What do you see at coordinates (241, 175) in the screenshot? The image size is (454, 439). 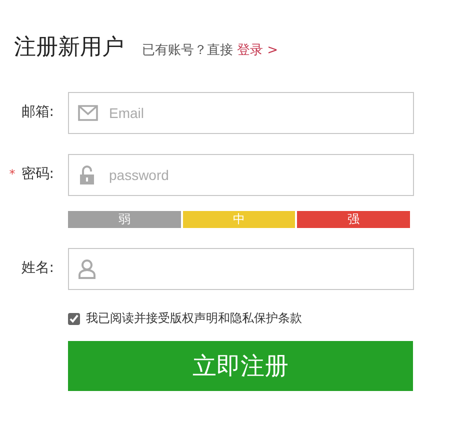 I see `input-field: password` at bounding box center [241, 175].